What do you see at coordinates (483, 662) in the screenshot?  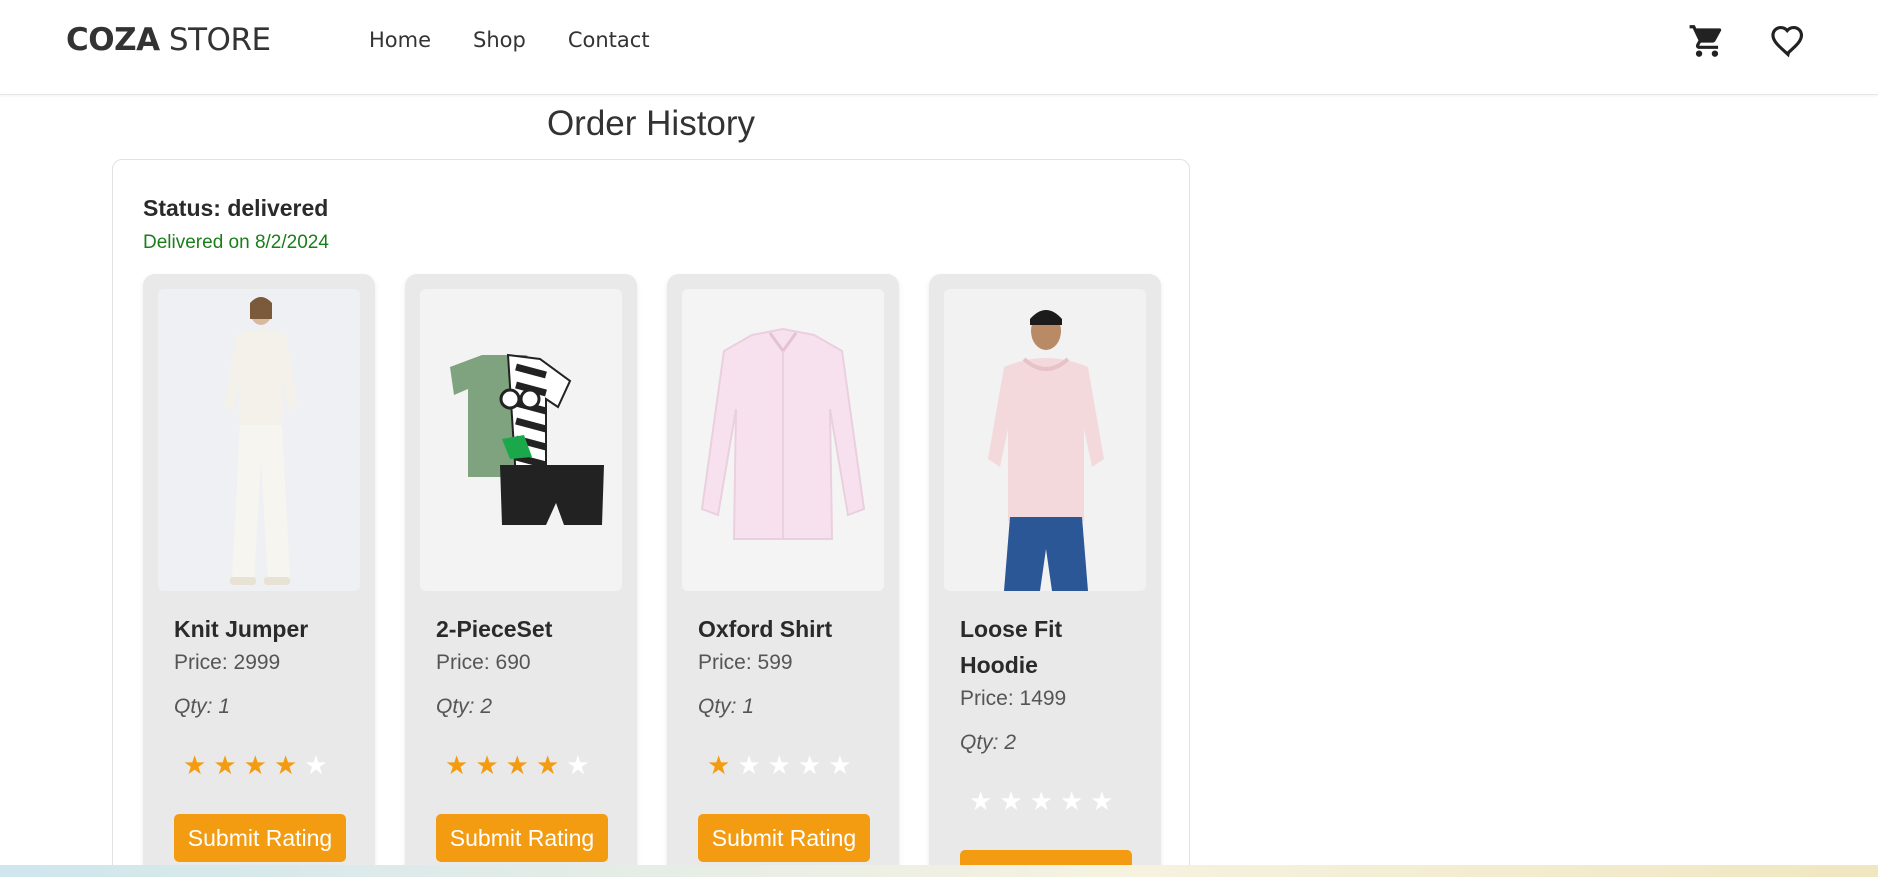 I see `product-price: Price: 690` at bounding box center [483, 662].